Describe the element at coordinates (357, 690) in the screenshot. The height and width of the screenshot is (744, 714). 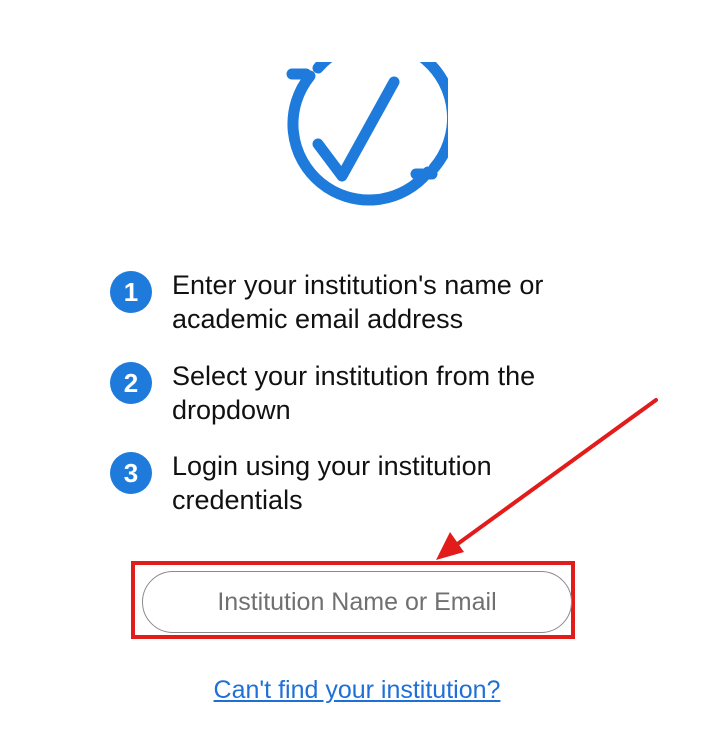
I see `cant-find-institution-link: Can't find your institution?` at that location.